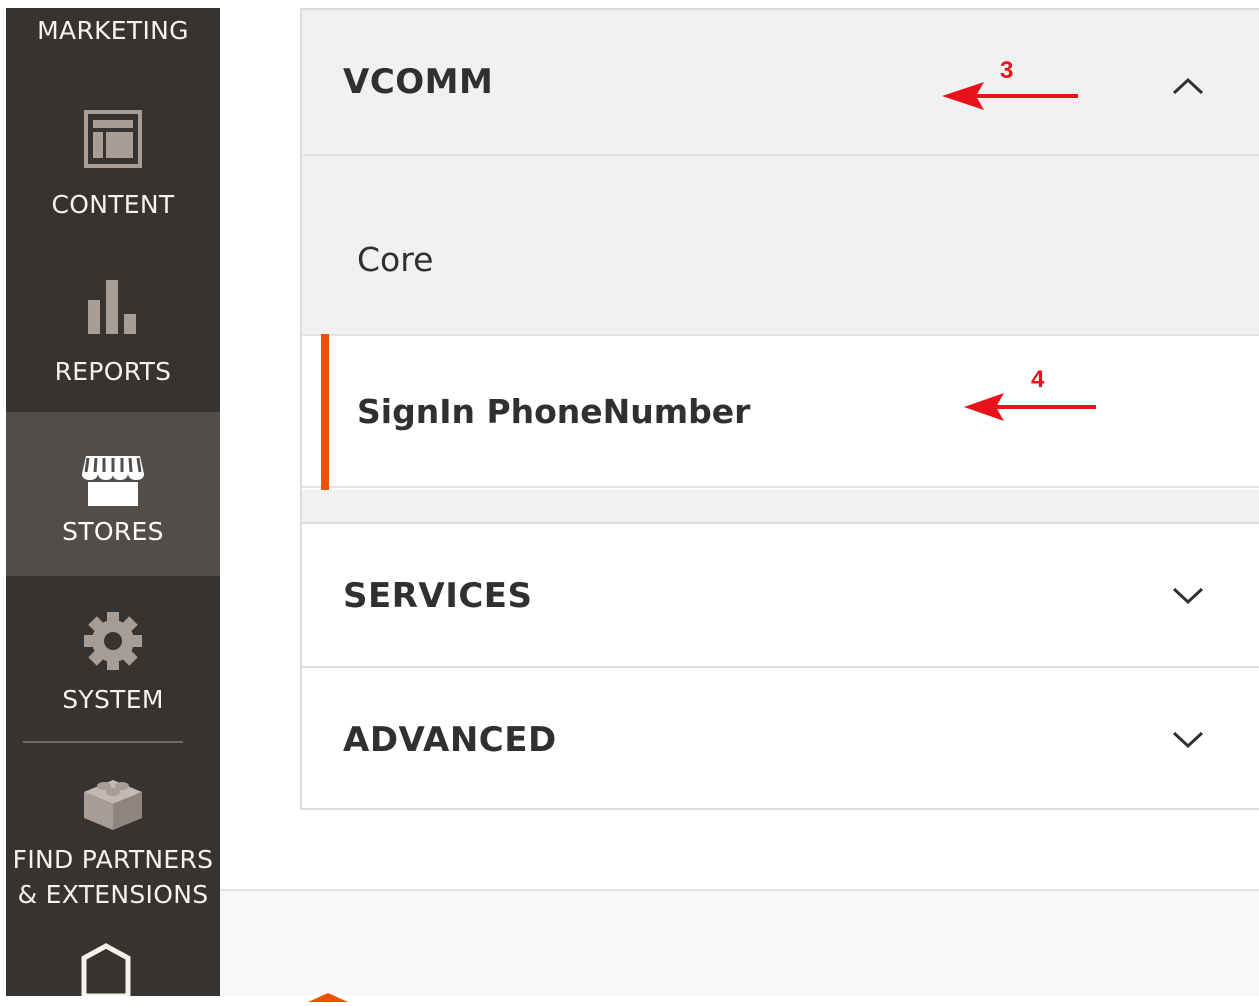  Describe the element at coordinates (113, 641) in the screenshot. I see `gear-icon` at that location.